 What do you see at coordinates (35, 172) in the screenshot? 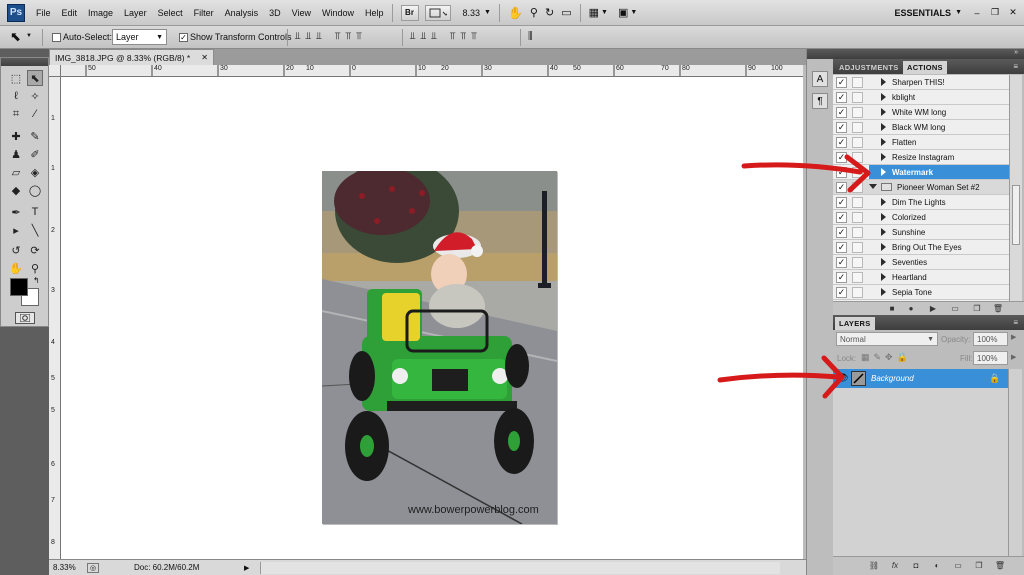
I see `paint-bucket-tool-icon: ◈` at bounding box center [35, 172].